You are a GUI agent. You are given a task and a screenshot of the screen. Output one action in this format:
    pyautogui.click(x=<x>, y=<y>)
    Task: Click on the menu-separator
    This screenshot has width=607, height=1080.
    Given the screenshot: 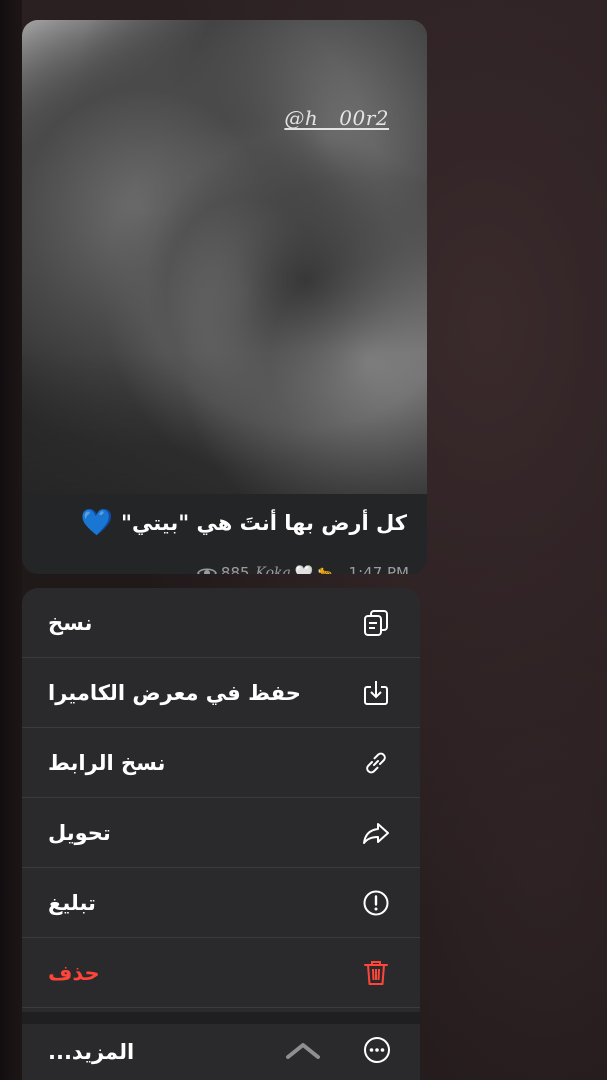 What is the action you would take?
    pyautogui.click(x=221, y=1018)
    